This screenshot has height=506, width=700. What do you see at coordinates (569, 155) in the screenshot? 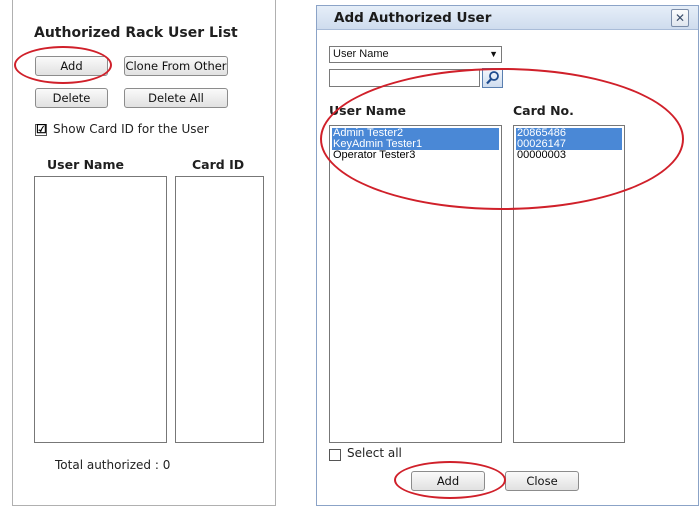
I see `card-list-item: 00000003` at bounding box center [569, 155].